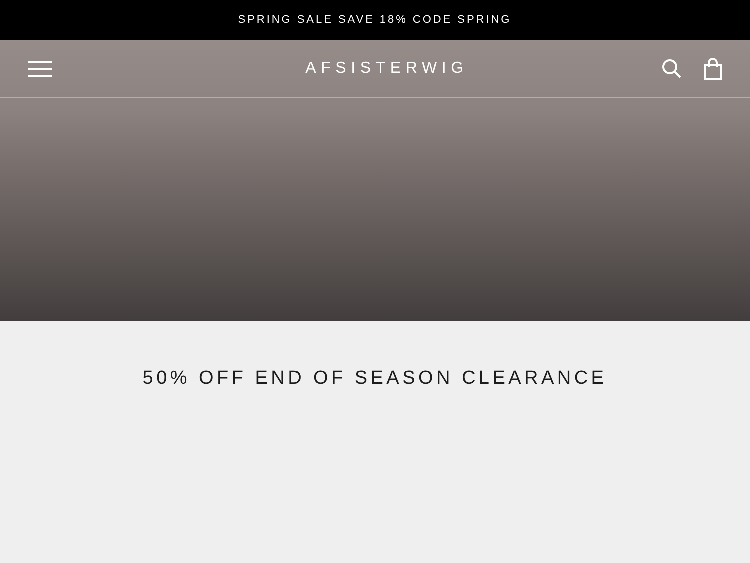 The width and height of the screenshot is (750, 563). Describe the element at coordinates (375, 379) in the screenshot. I see `section-title: 50% OFF END OF SEASON CLEARANCE` at that location.